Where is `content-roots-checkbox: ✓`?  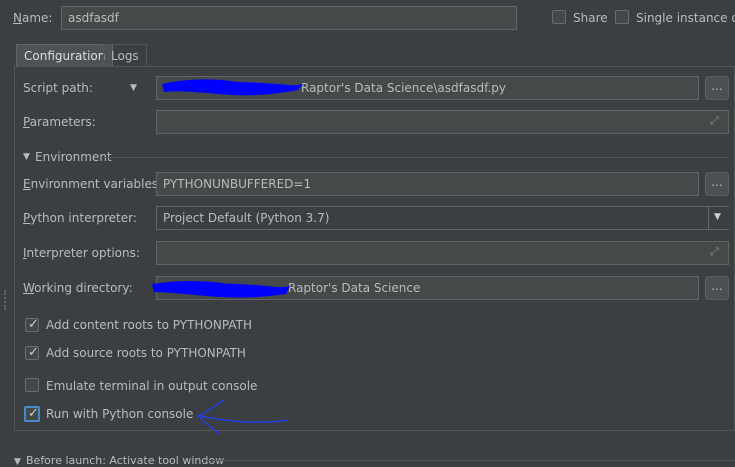
content-roots-checkbox: ✓ is located at coordinates (32, 324).